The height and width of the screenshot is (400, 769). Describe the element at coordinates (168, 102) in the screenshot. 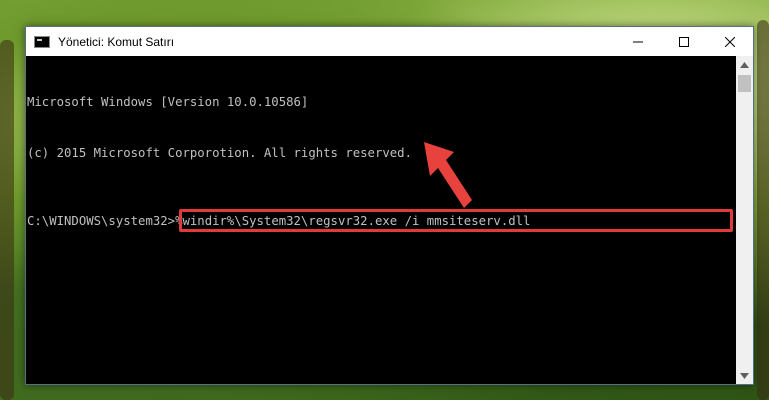

I see `console-line: Microsoft Windows [Version 10.0.10586]` at that location.